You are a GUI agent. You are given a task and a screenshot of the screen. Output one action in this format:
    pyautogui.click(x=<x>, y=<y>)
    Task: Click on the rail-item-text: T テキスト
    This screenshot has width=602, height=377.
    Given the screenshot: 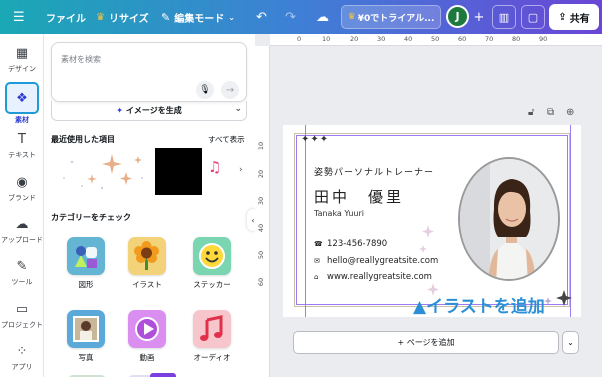 What is the action you would take?
    pyautogui.click(x=22, y=145)
    